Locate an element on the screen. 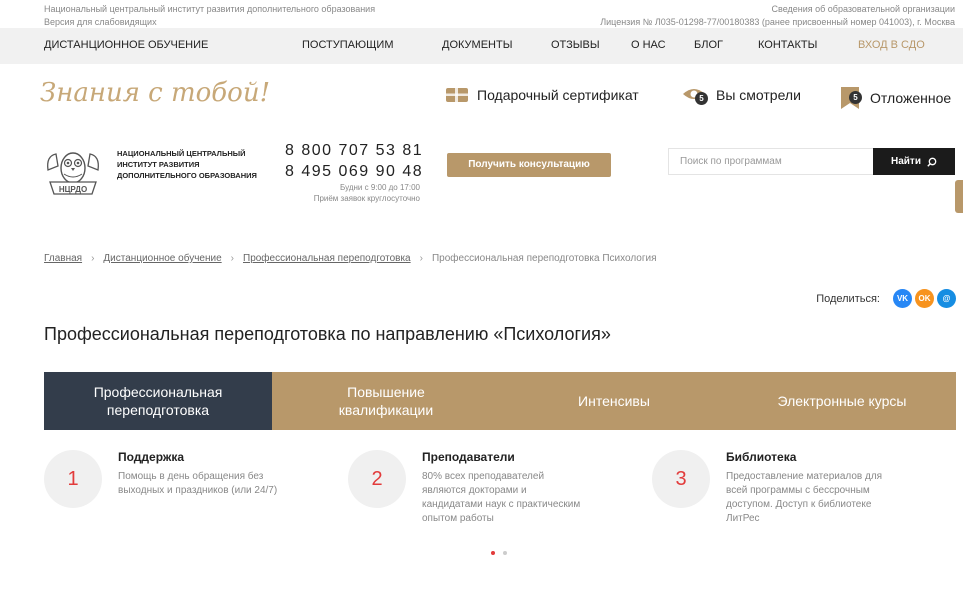 The image size is (963, 611). tab-label: Профессиональная переподготовка is located at coordinates (158, 401).